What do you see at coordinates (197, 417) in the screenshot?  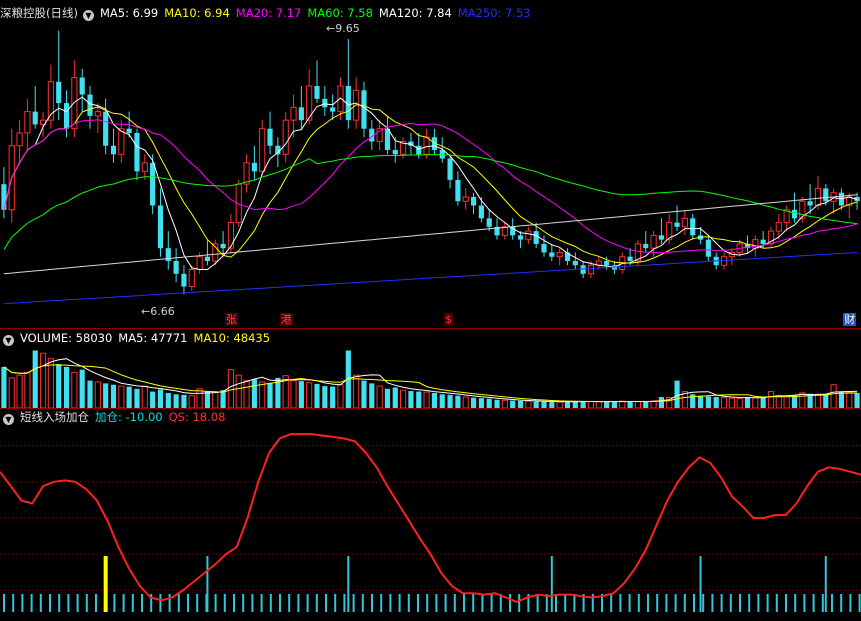 I see `indicator-ma-label-1: QS: 18.08` at bounding box center [197, 417].